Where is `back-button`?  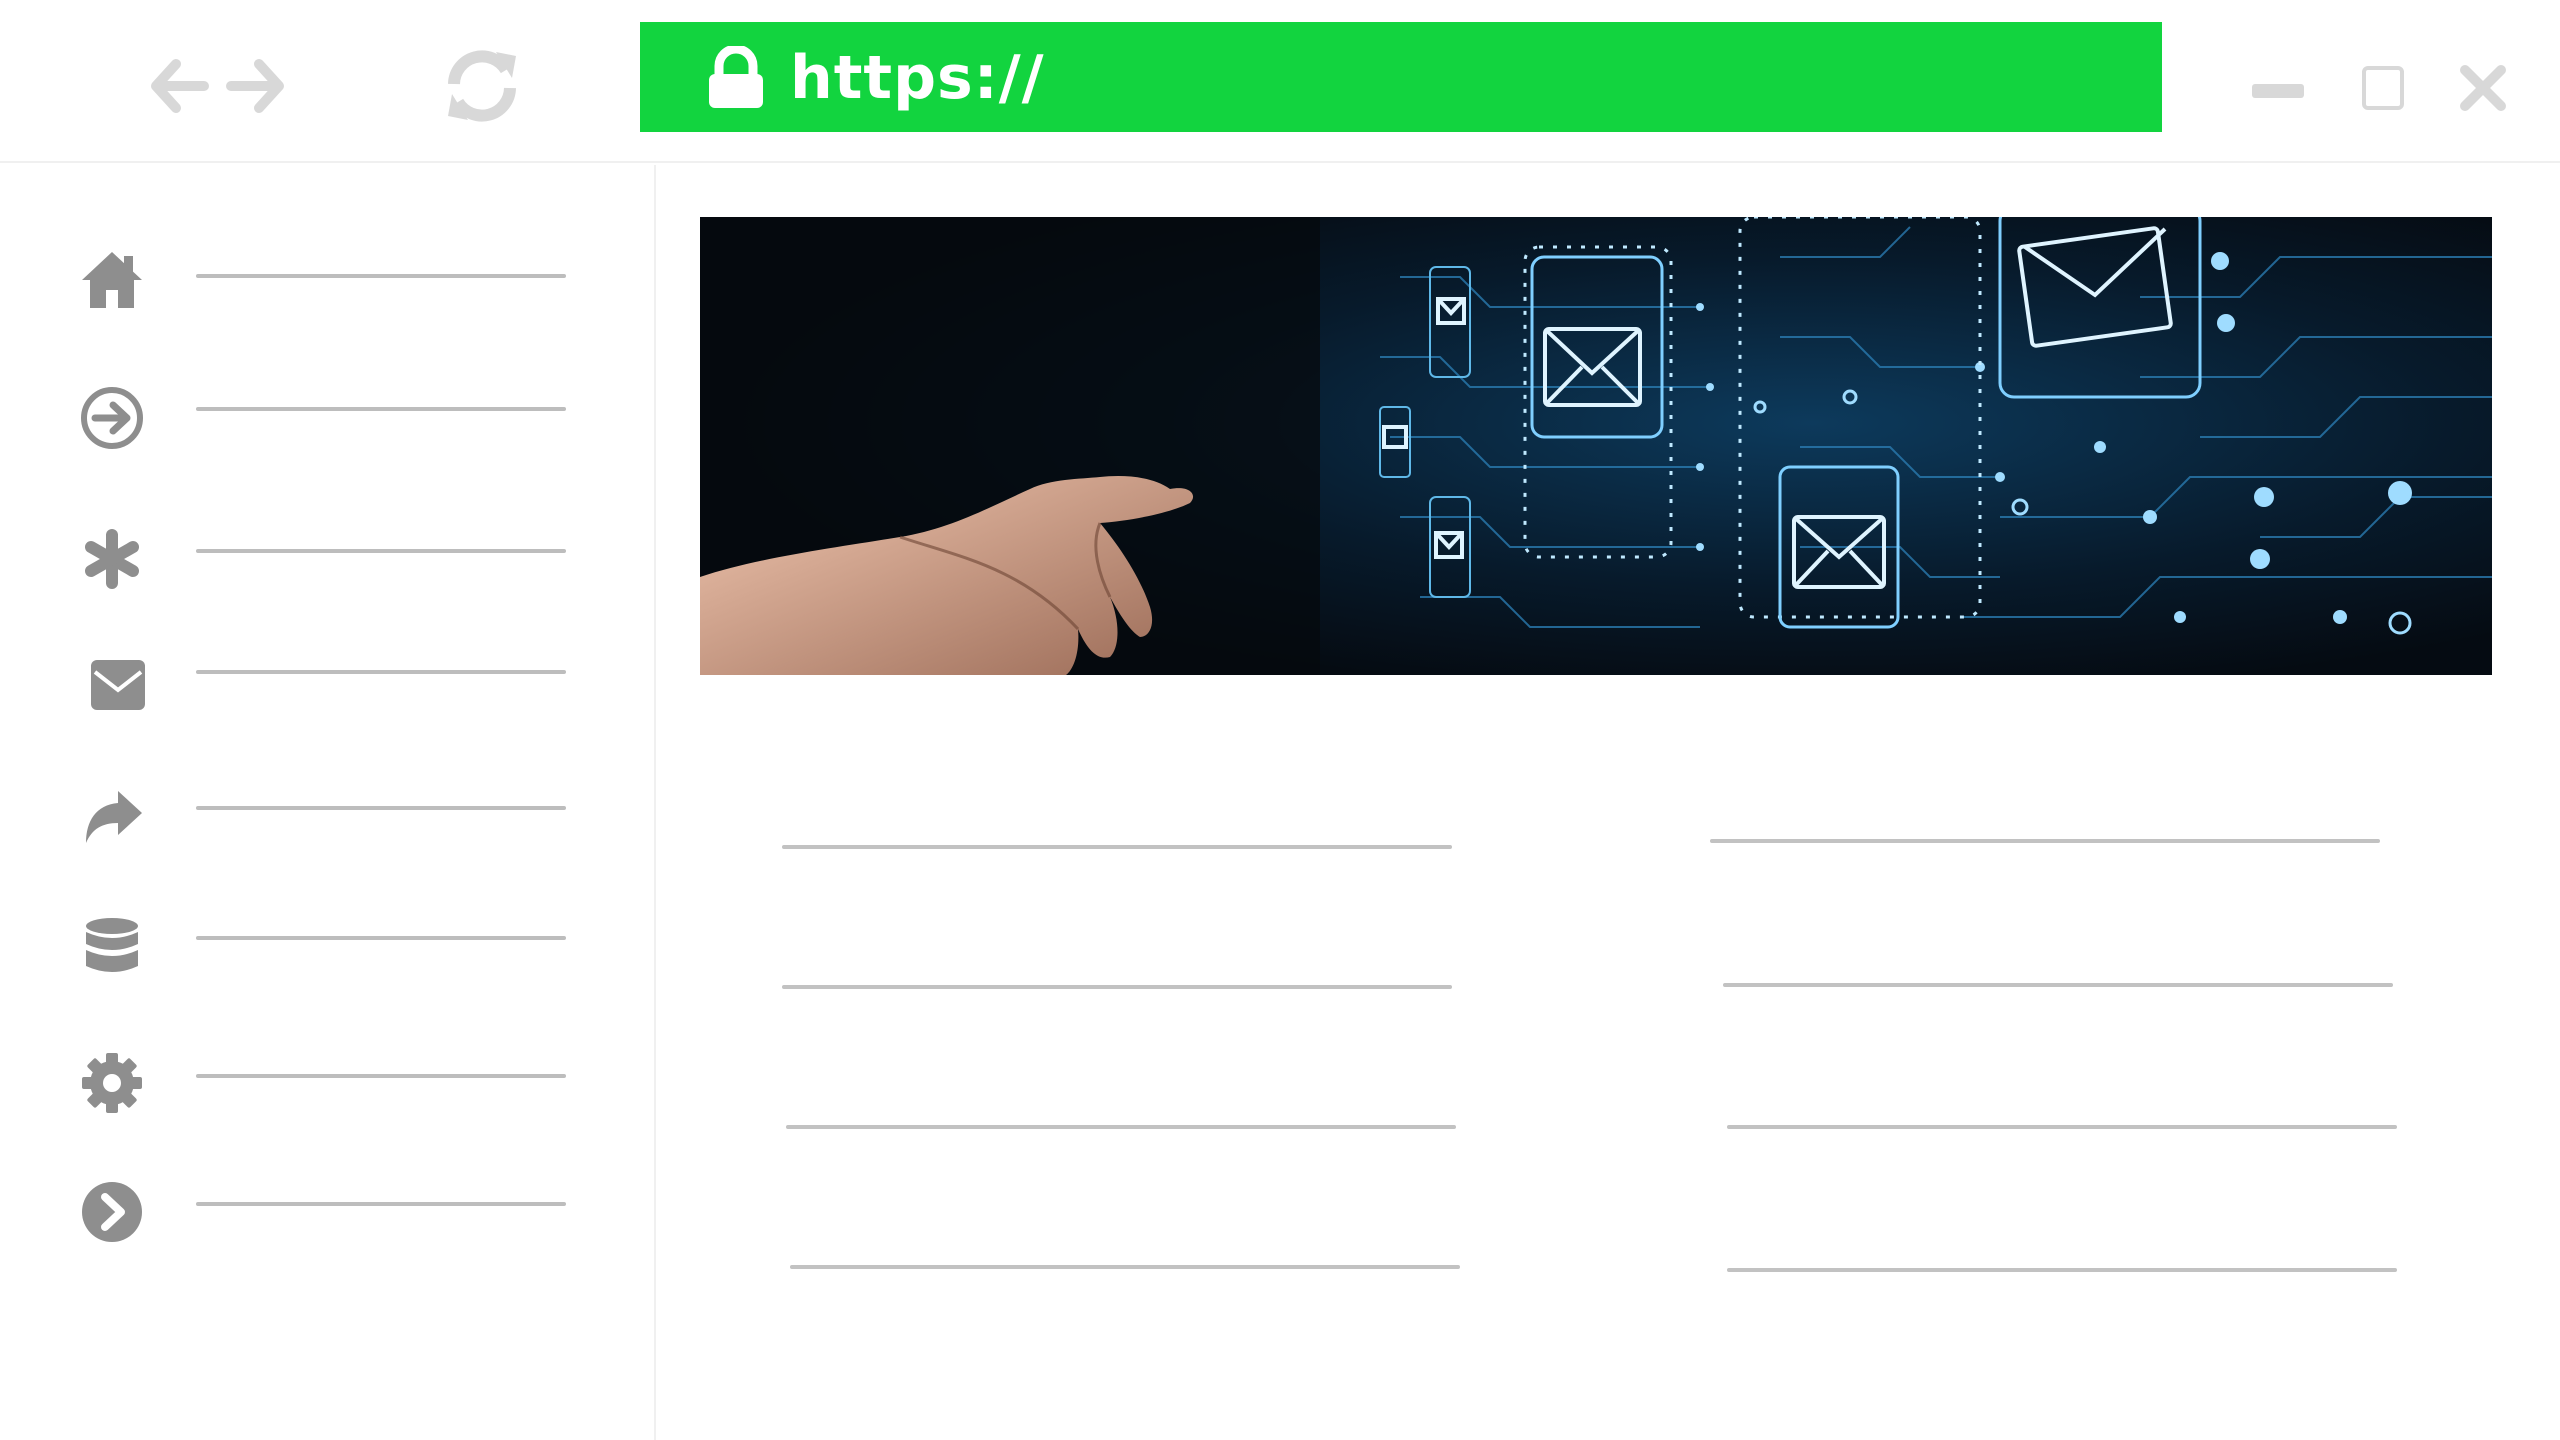
back-button is located at coordinates (180, 86).